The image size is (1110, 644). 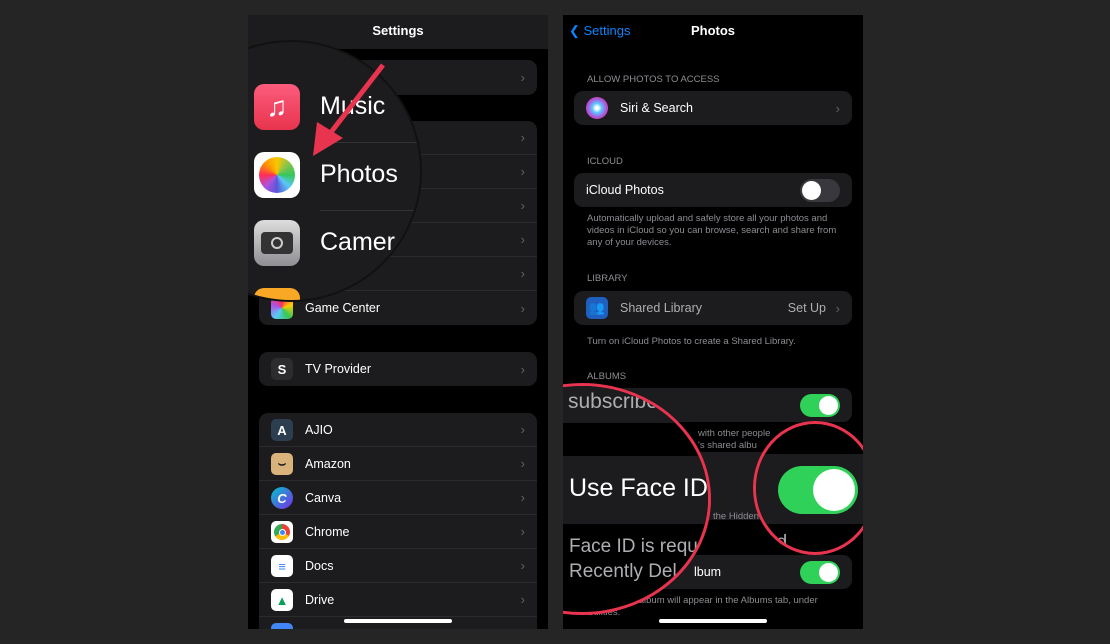 I want to click on list-item-amazon: ⌣ Amazon ›, so click(x=398, y=464).